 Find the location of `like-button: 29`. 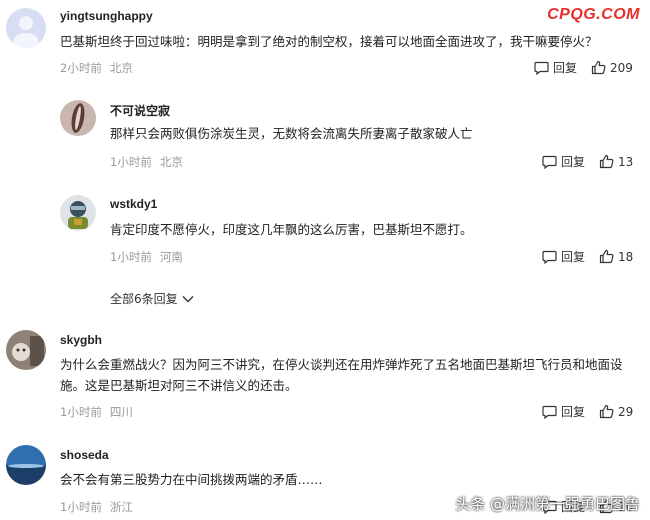

like-button: 29 is located at coordinates (616, 411).